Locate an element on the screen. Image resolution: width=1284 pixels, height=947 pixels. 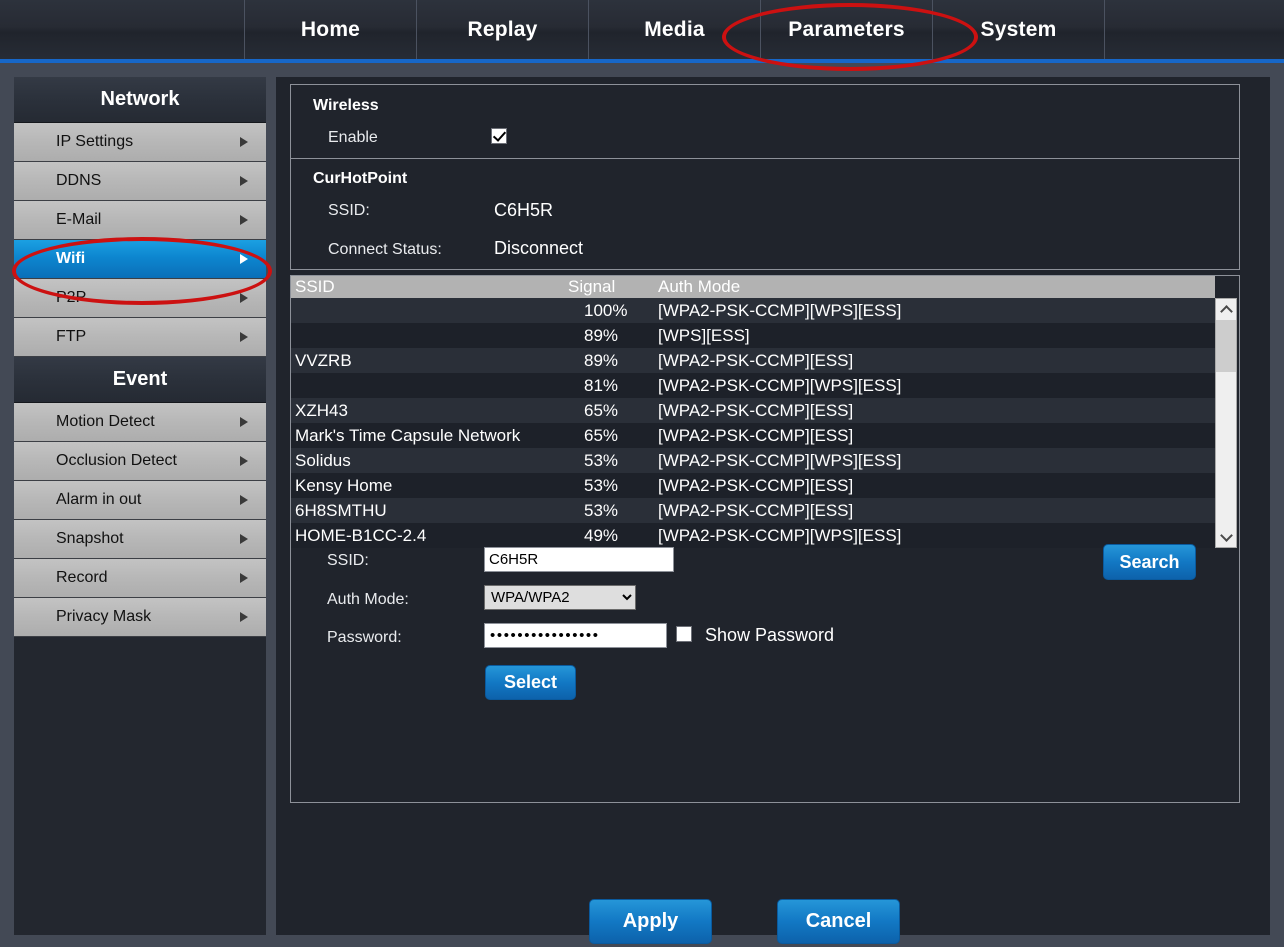
sidebar-item-label: Privacy Mask is located at coordinates (104, 616).